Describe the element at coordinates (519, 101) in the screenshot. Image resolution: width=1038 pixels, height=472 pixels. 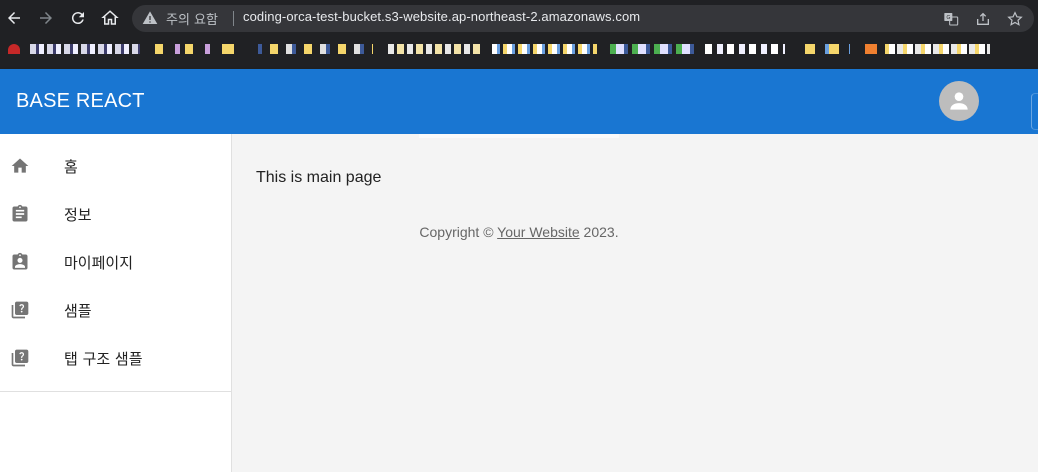
I see `app-bar: BASE REACT` at that location.